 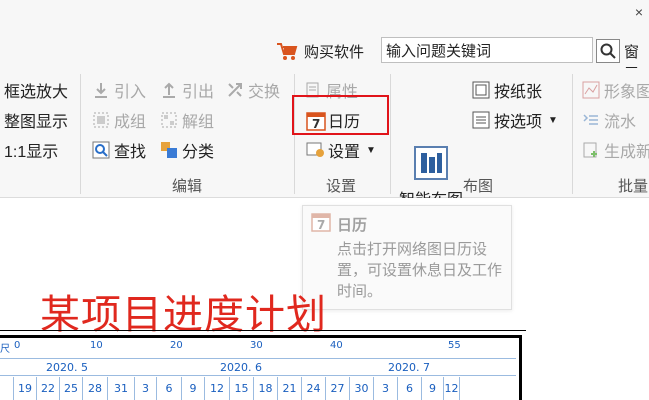 I want to click on layout-group-label: 布图, so click(x=478, y=186).